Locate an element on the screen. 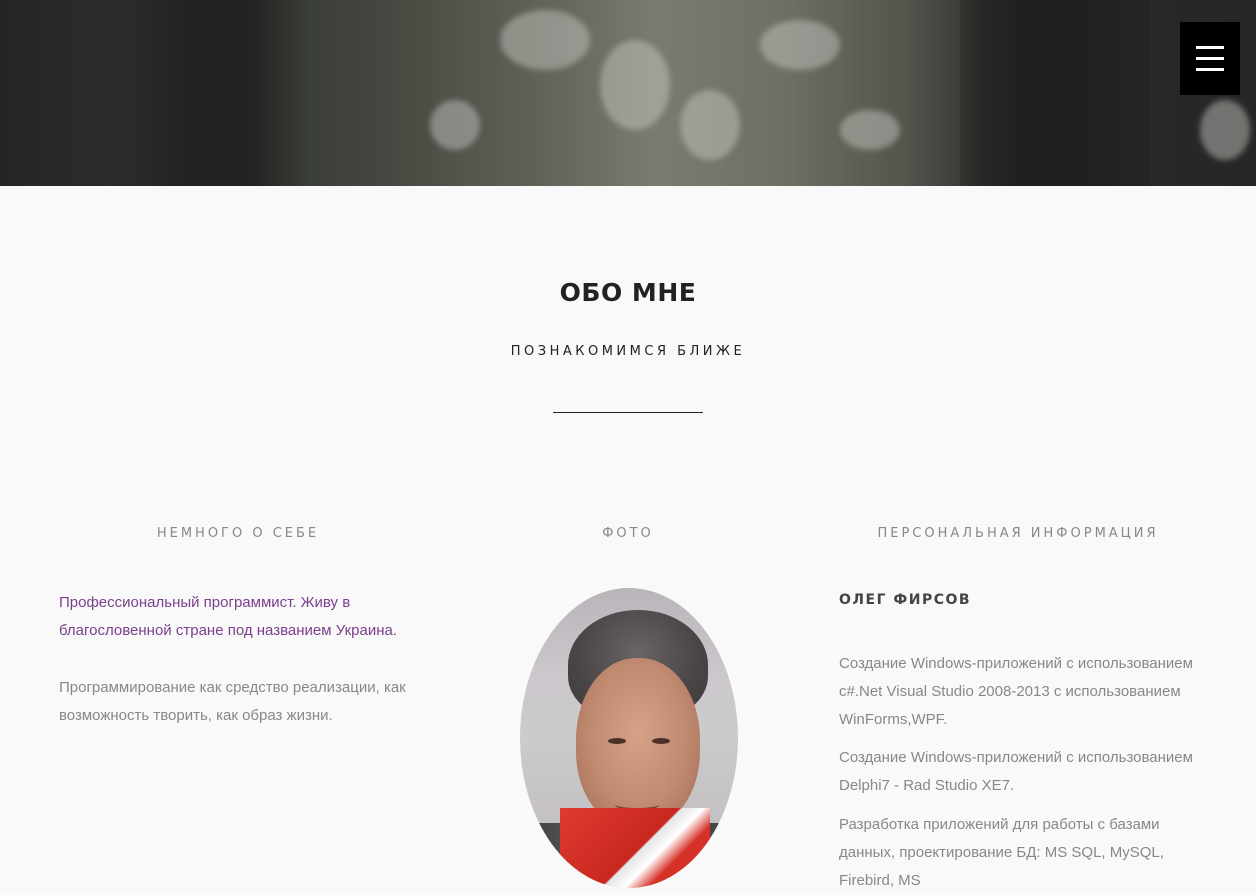 Image resolution: width=1256 pixels, height=895 pixels. person-name: ОЛЕГ ФИРСОВ is located at coordinates (905, 600).